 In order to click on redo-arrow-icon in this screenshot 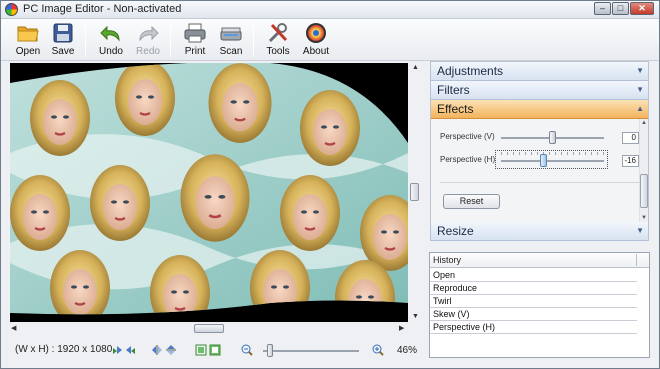, I will do `click(149, 33)`.